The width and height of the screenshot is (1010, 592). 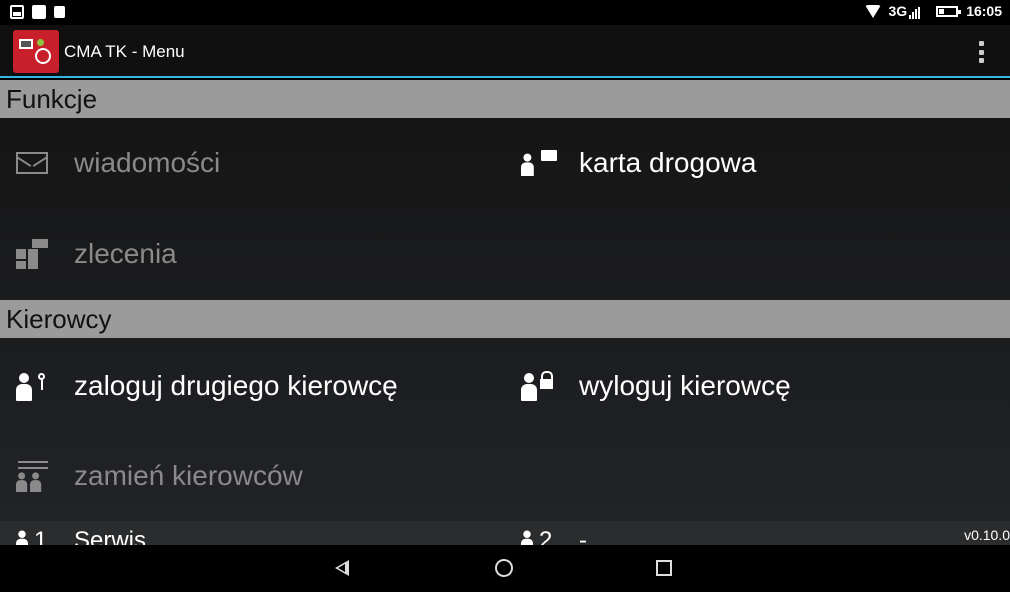 What do you see at coordinates (252, 163) in the screenshot?
I see `menu-item-wiadomosci: wiadomości` at bounding box center [252, 163].